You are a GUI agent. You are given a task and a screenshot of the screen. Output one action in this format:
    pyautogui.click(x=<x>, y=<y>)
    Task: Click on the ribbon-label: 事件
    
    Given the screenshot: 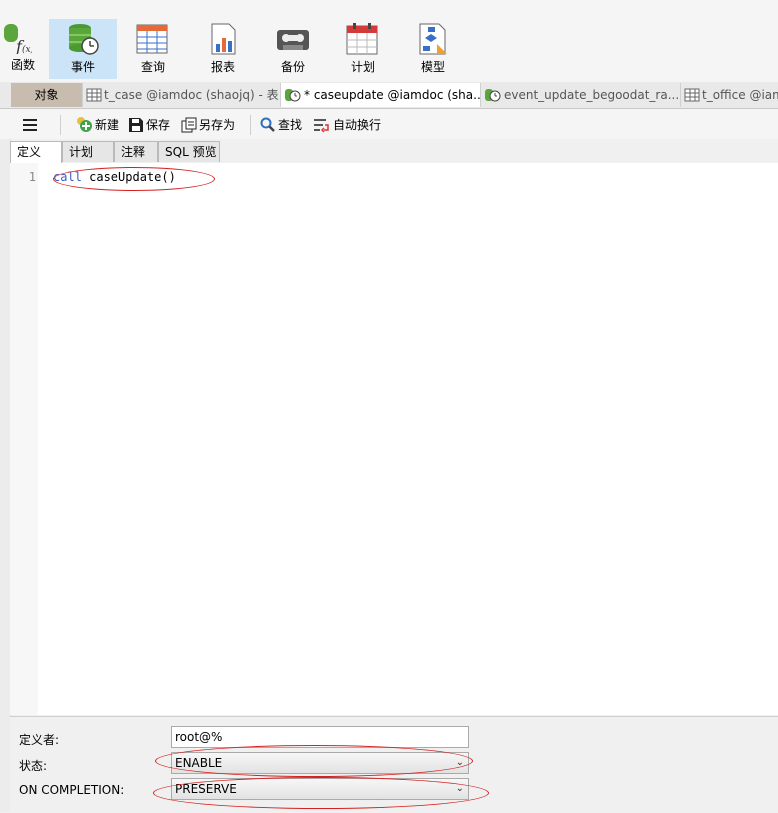 What is the action you would take?
    pyautogui.click(x=82, y=67)
    